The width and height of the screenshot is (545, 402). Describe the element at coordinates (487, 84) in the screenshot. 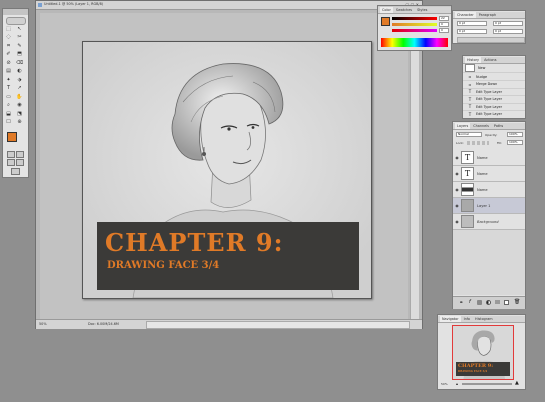

I see `history-item-label: Merge Down` at that location.